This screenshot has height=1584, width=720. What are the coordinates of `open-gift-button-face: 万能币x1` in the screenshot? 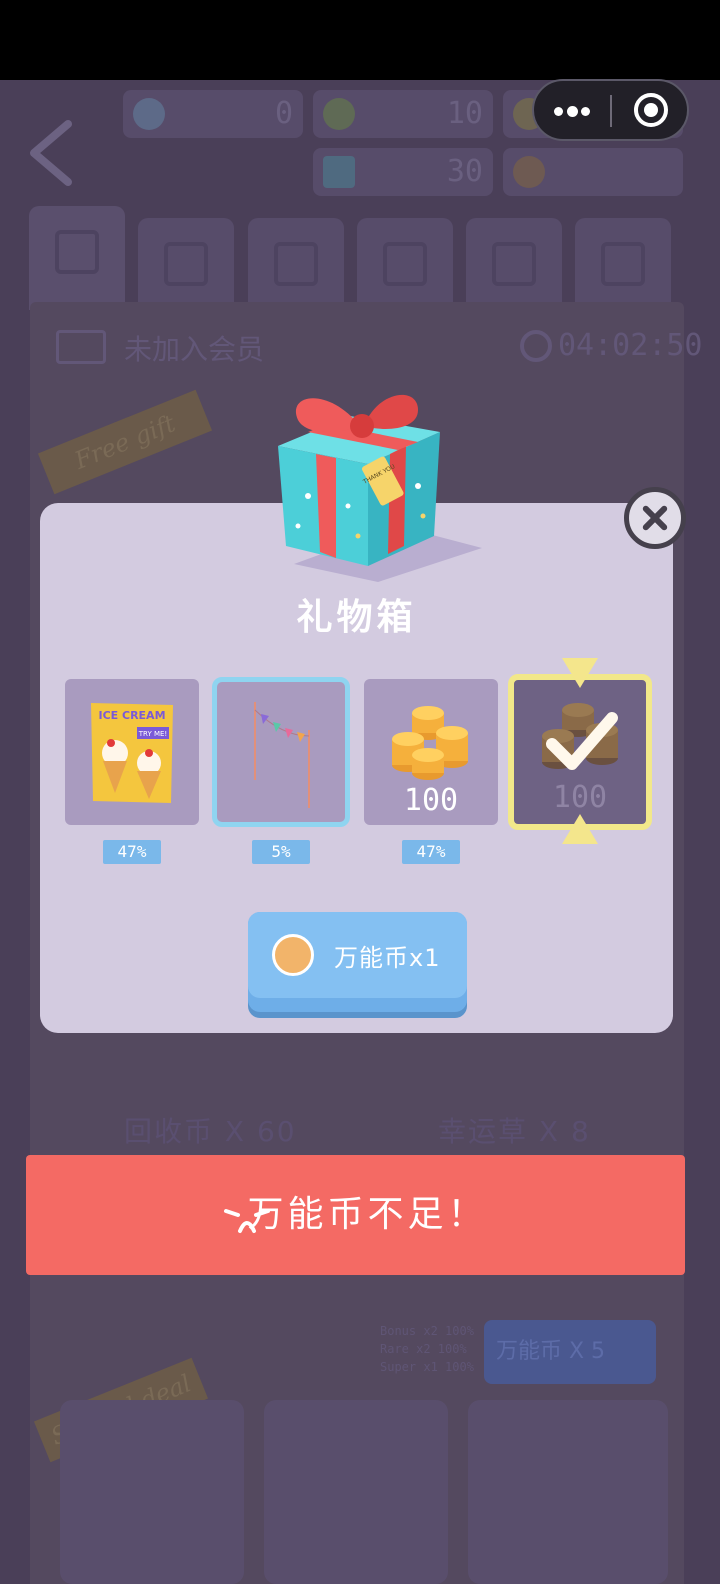 It's located at (357, 955).